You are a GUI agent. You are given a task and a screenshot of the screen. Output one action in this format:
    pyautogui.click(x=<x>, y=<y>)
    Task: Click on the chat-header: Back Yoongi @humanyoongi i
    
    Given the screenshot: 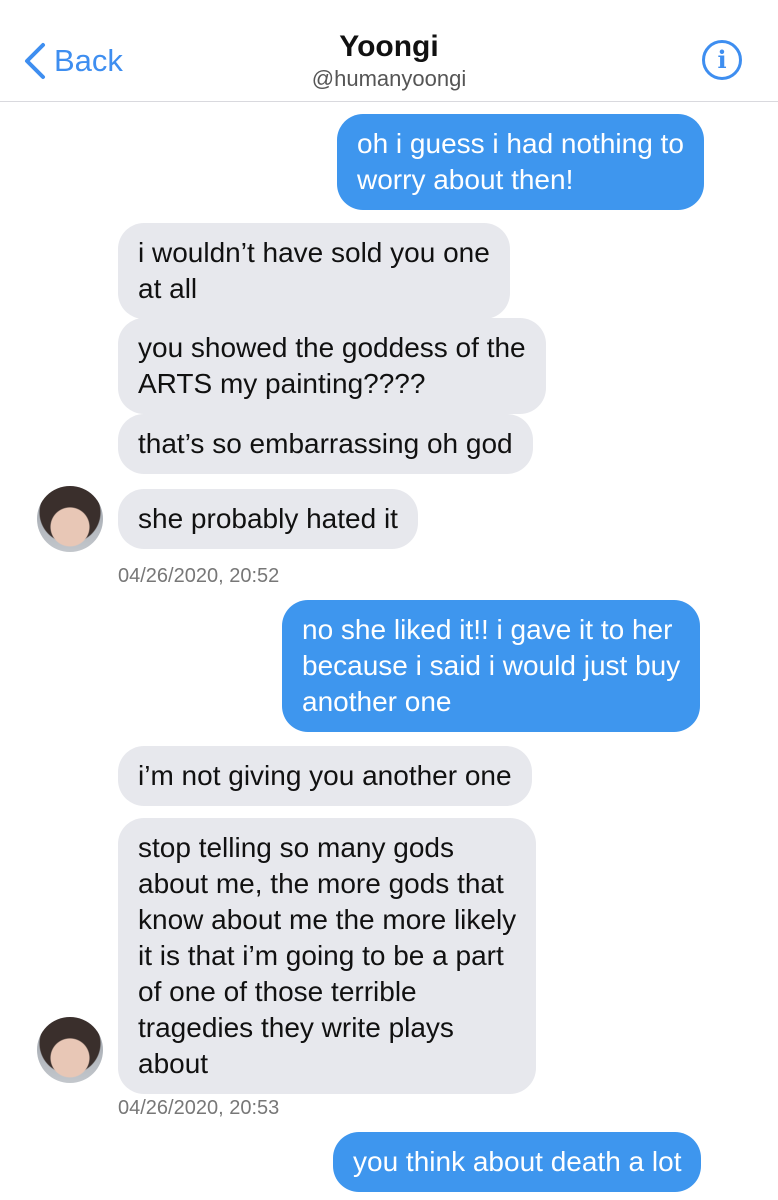 What is the action you would take?
    pyautogui.click(x=389, y=51)
    